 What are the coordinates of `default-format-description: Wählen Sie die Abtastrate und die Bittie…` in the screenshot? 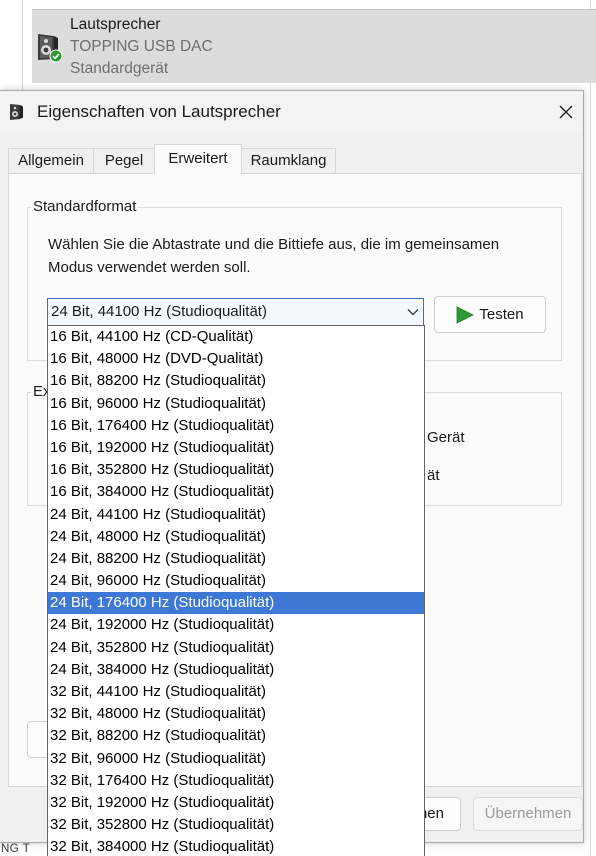 It's located at (303, 256).